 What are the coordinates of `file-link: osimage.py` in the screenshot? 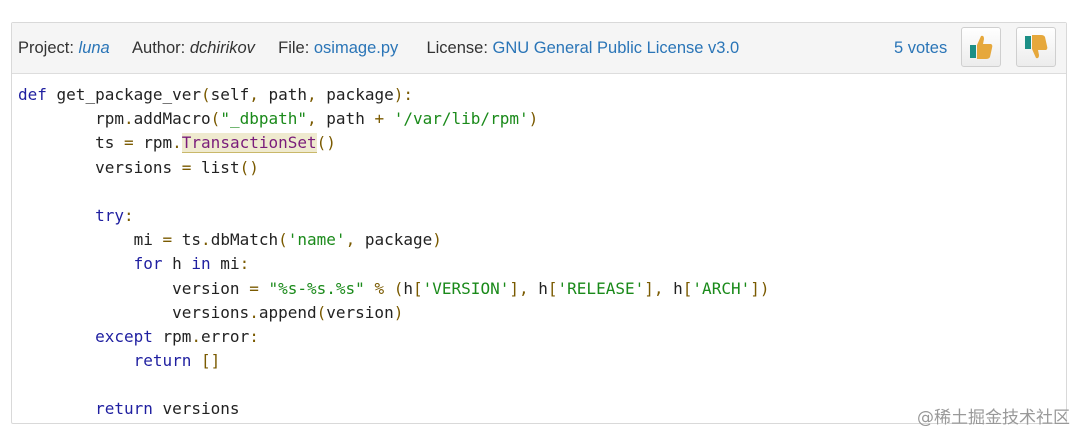 It's located at (356, 48).